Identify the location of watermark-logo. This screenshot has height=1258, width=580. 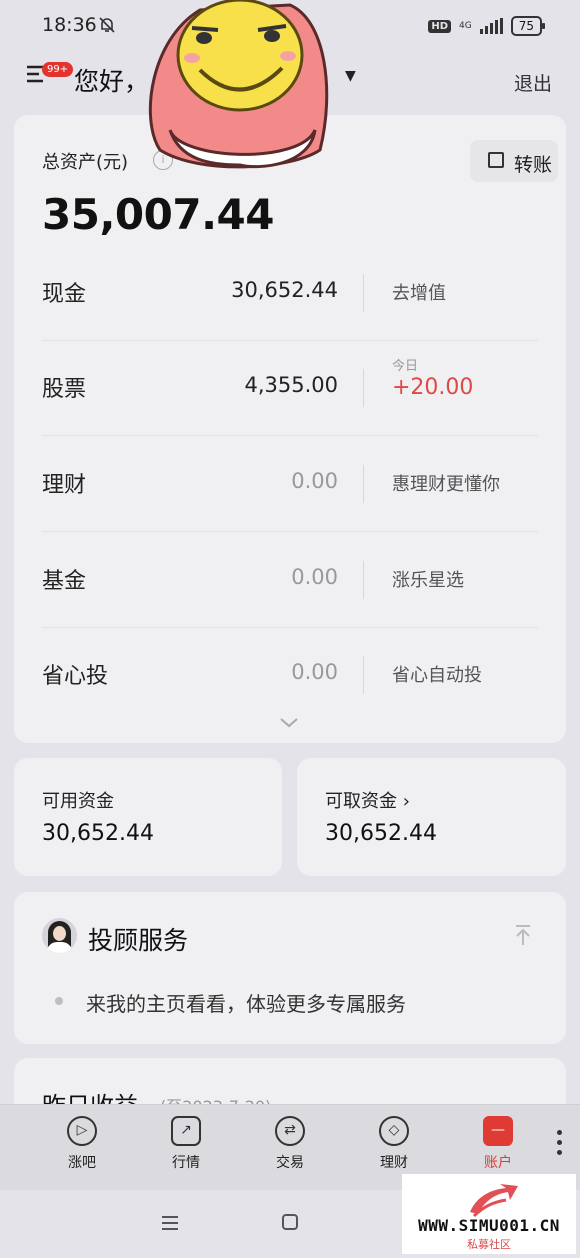
(494, 1201).